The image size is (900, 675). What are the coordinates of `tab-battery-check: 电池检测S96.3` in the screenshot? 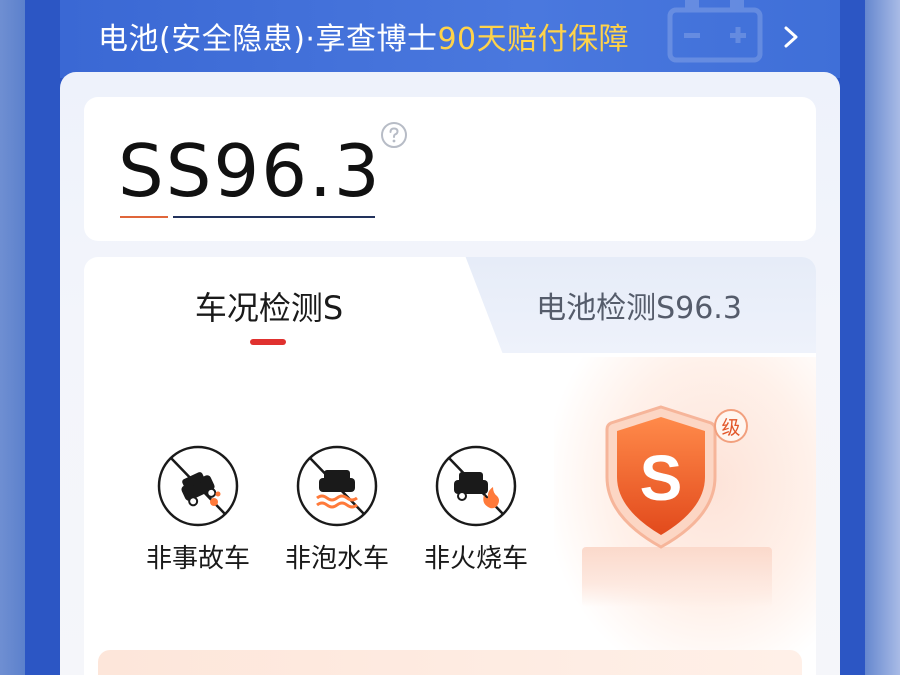 It's located at (639, 305).